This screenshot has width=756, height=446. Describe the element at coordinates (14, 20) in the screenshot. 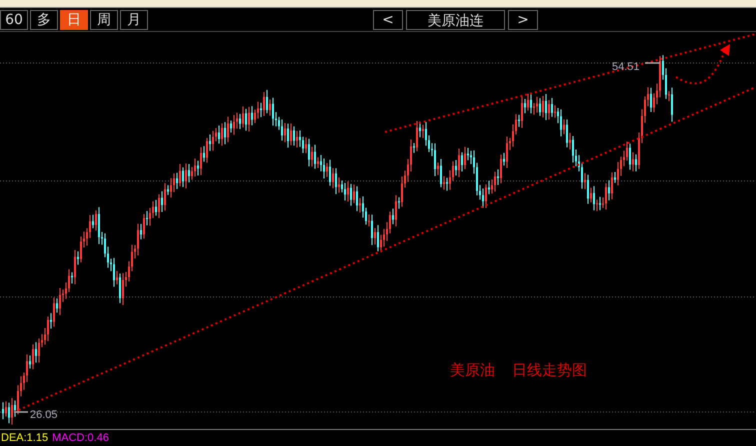

I see `period-button: 60` at that location.